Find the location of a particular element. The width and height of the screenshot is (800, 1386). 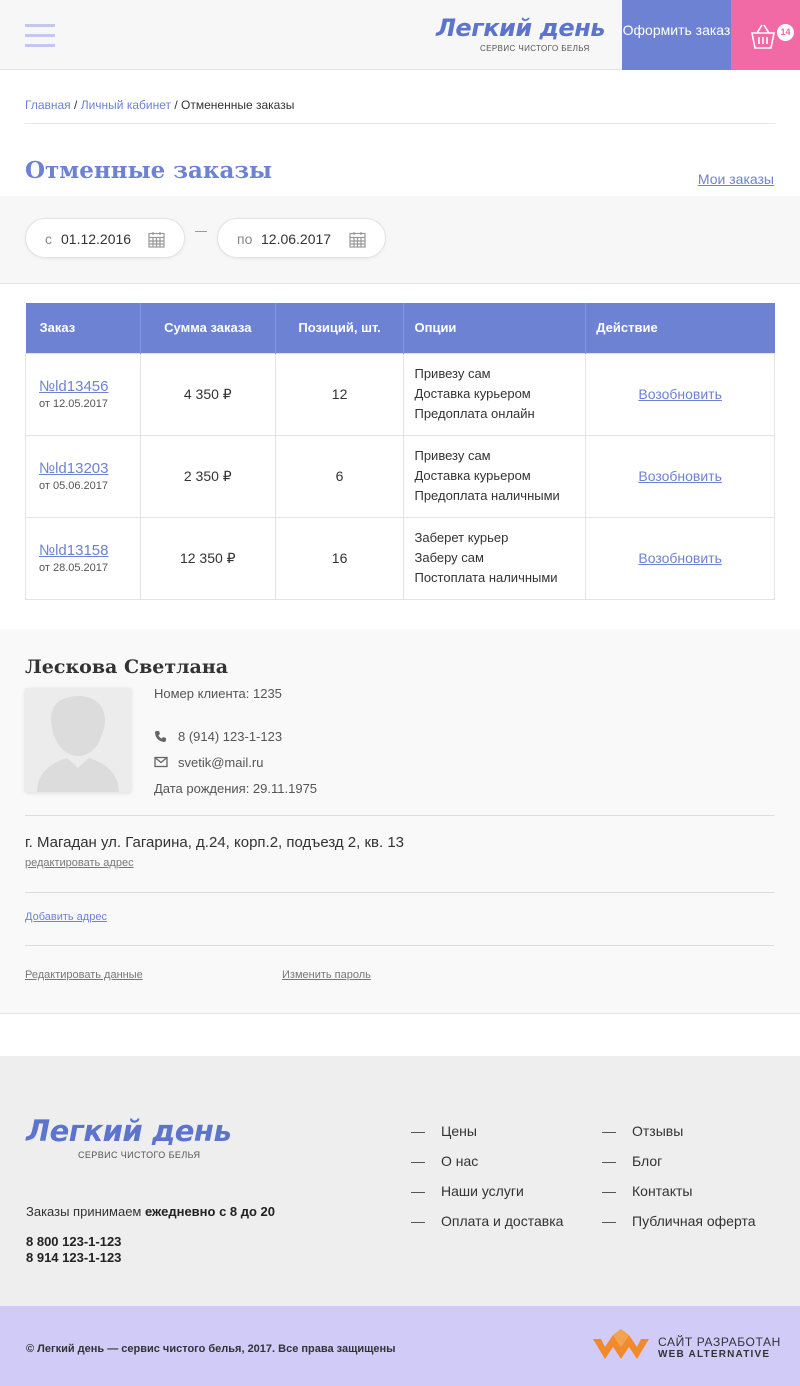

phone-number: 8 (914) 123-1-123 is located at coordinates (230, 736).